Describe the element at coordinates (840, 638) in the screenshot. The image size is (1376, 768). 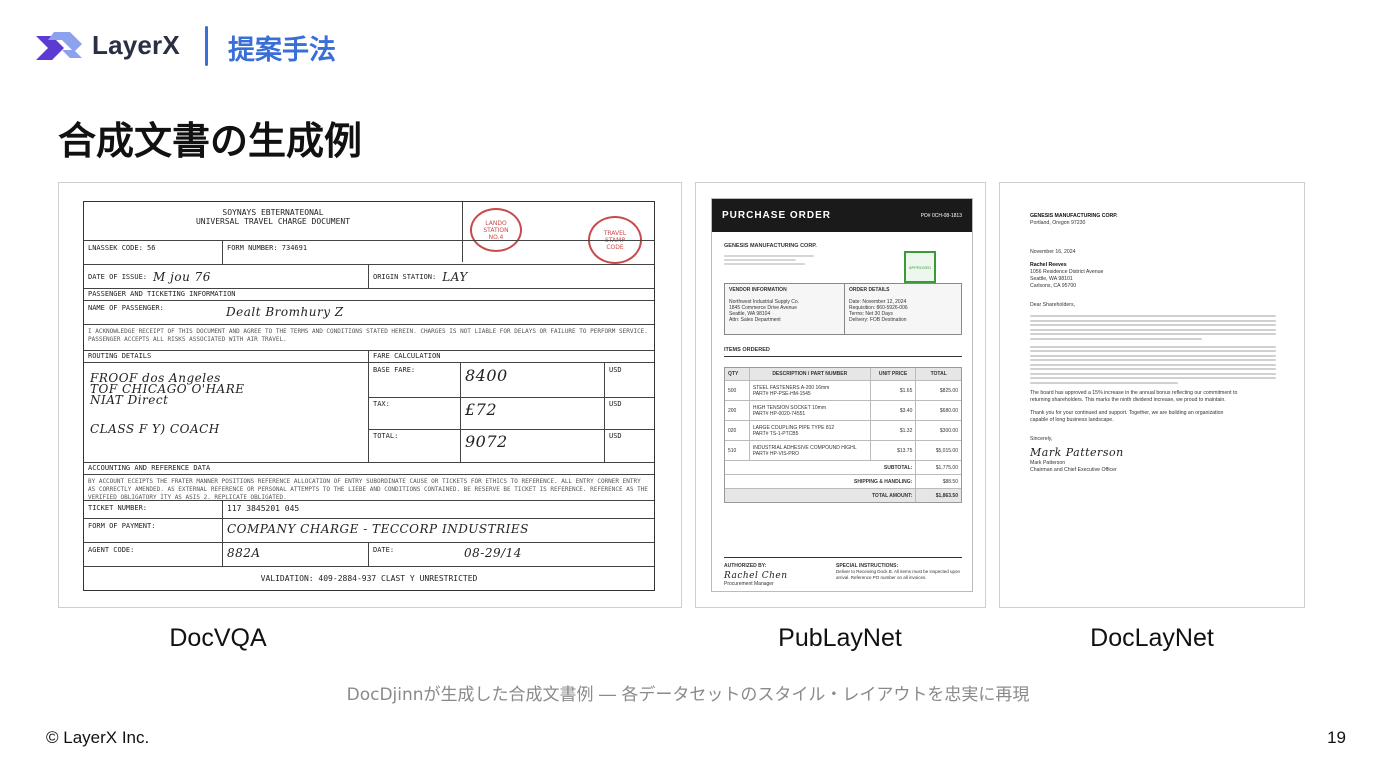
I see `publaynet-caption: PubLayNet` at that location.